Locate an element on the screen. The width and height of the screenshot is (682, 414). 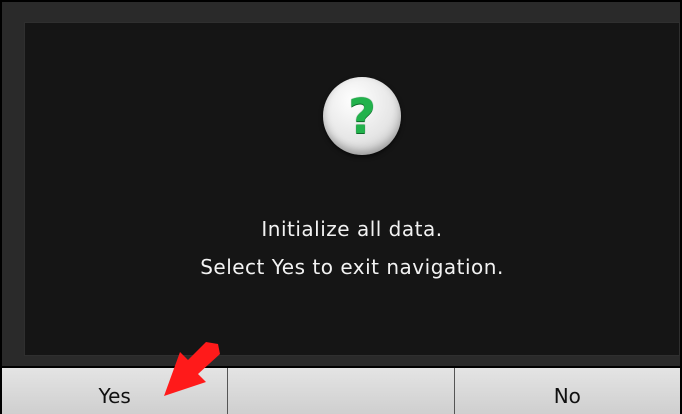
dialog-message-line-1: Initialize all data. is located at coordinates (352, 229).